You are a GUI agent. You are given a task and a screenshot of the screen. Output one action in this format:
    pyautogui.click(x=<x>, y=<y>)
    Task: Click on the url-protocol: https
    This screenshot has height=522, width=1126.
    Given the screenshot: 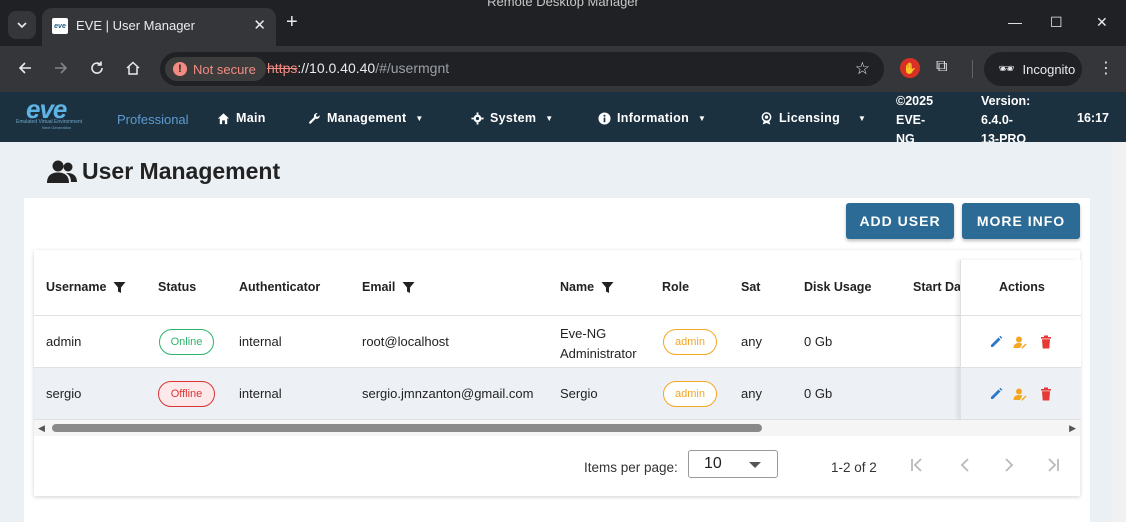 What is the action you would take?
    pyautogui.click(x=282, y=68)
    